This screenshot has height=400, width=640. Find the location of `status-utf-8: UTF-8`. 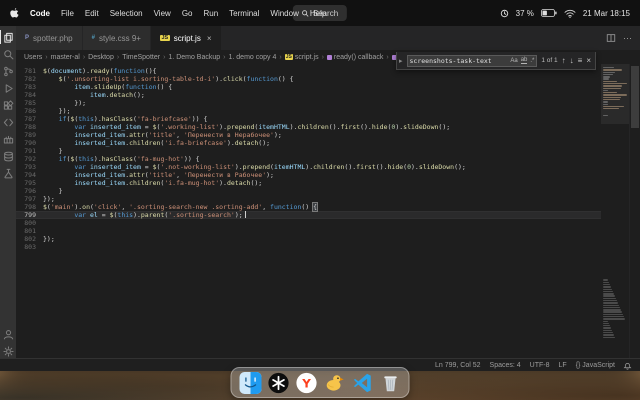

status-utf-8: UTF-8 is located at coordinates (540, 365).